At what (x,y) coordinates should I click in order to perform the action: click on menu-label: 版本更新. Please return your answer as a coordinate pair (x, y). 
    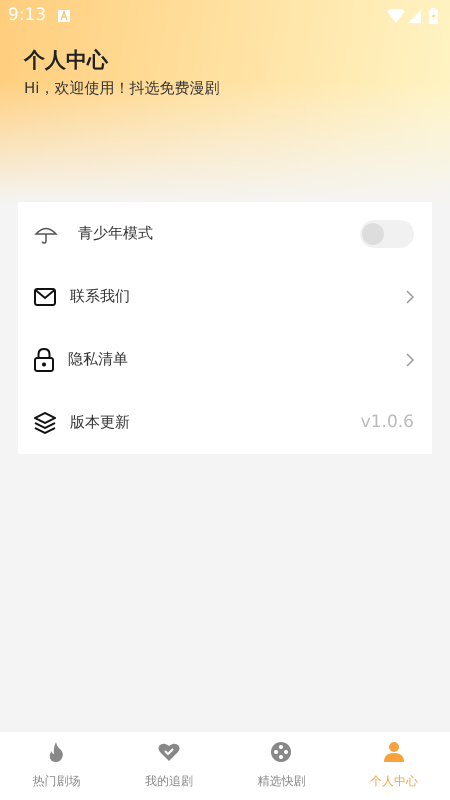
    Looking at the image, I should click on (100, 423).